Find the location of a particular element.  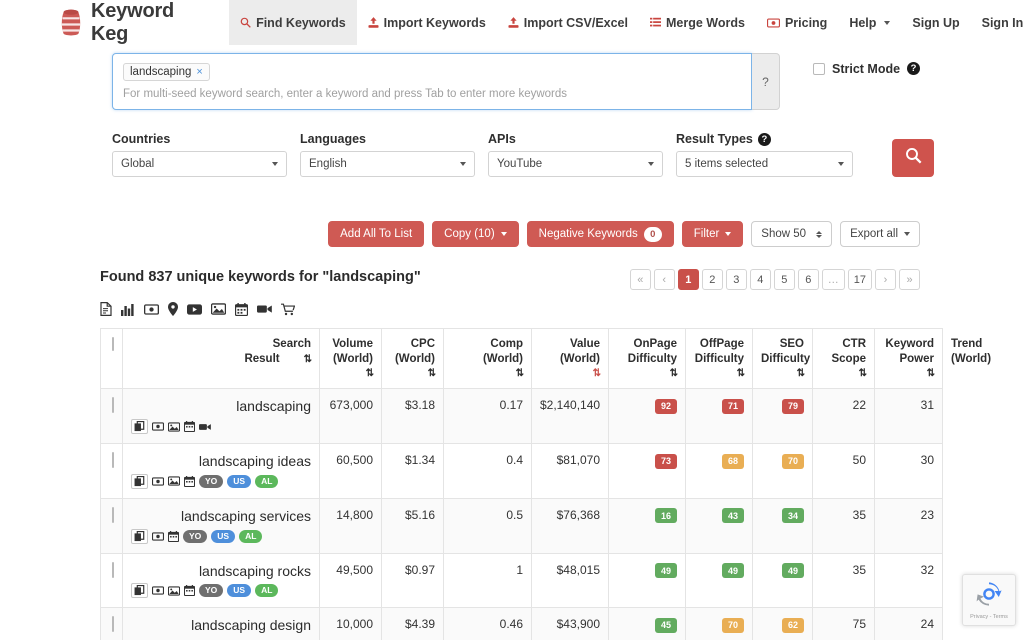

shopping-cart-icon is located at coordinates (288, 309).